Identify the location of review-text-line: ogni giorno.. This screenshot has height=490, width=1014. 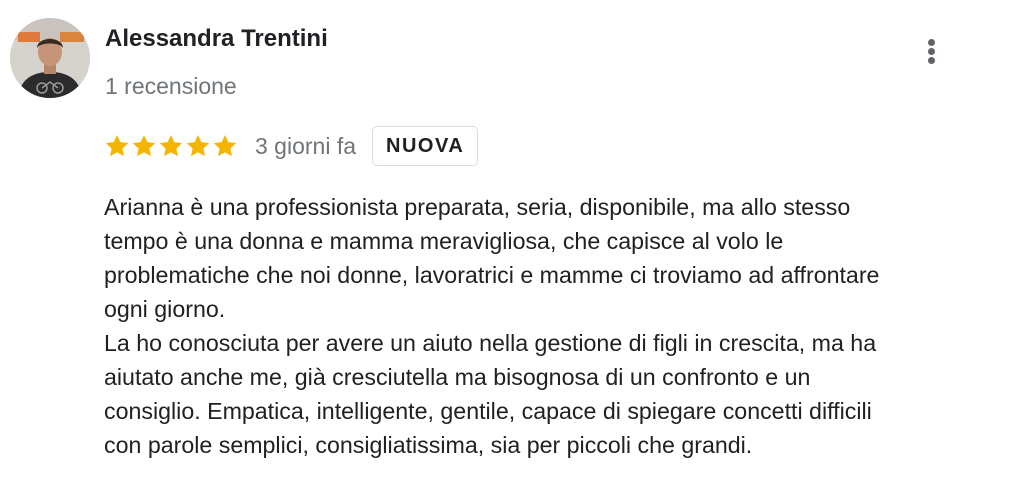
(165, 309).